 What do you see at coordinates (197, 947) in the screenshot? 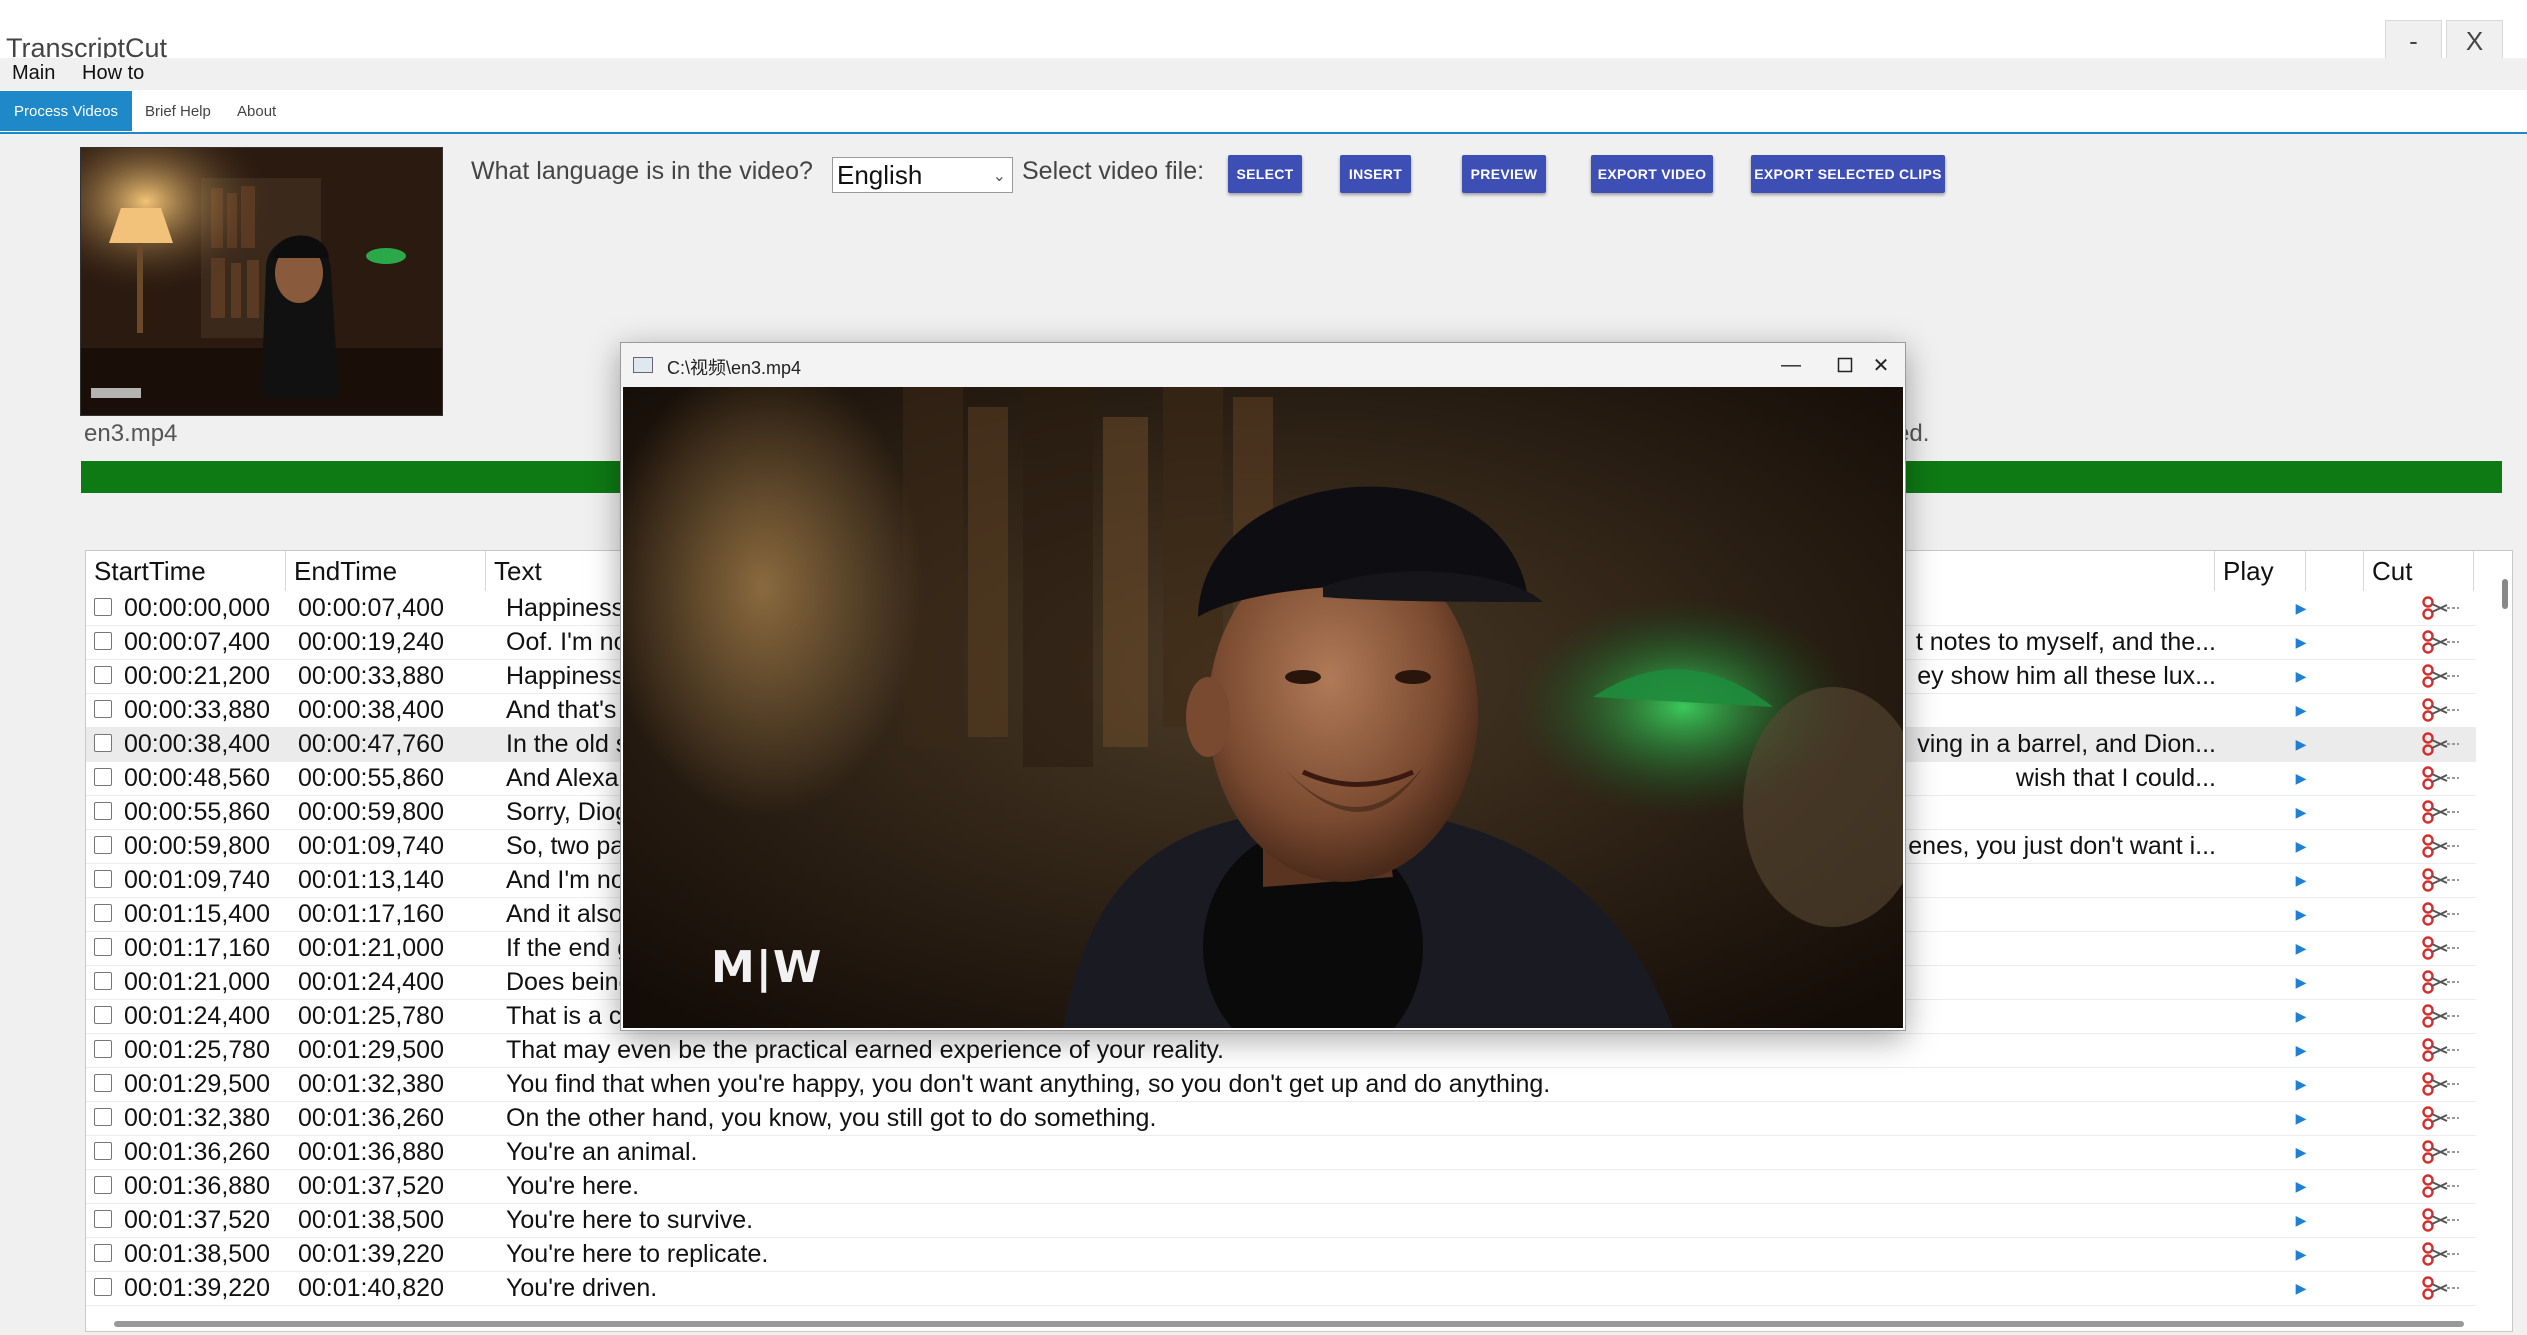
I see `row-start-time: 00:01:17,160` at bounding box center [197, 947].